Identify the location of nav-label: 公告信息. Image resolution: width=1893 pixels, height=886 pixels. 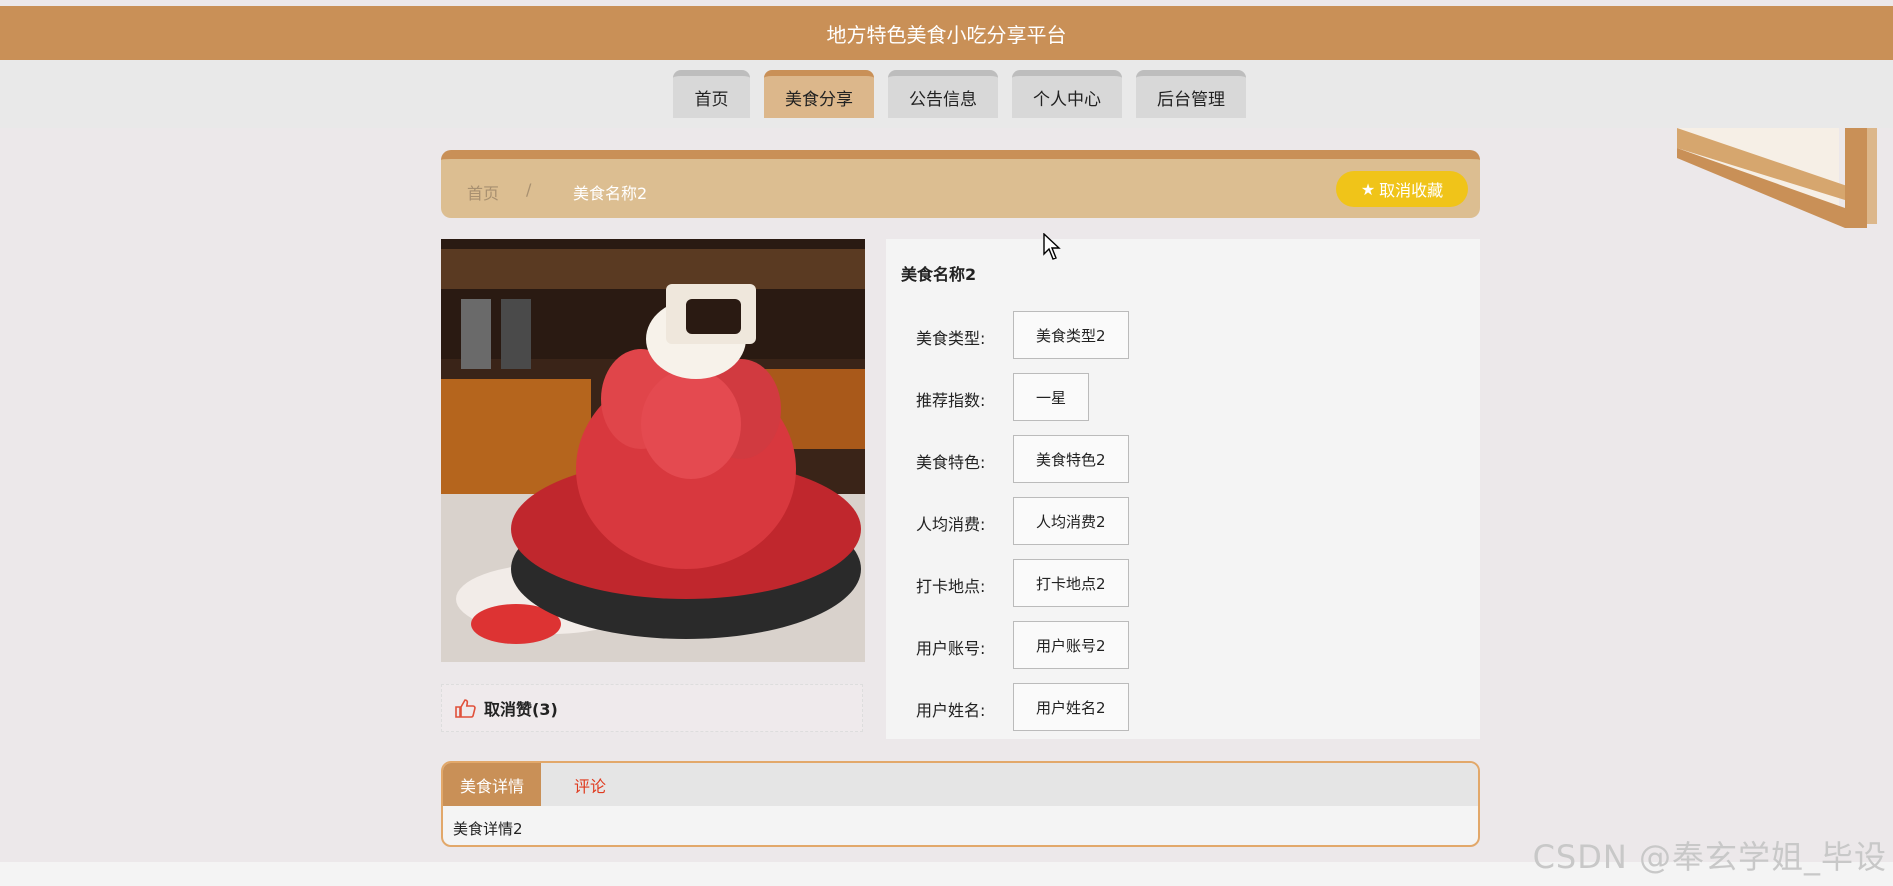
(943, 99).